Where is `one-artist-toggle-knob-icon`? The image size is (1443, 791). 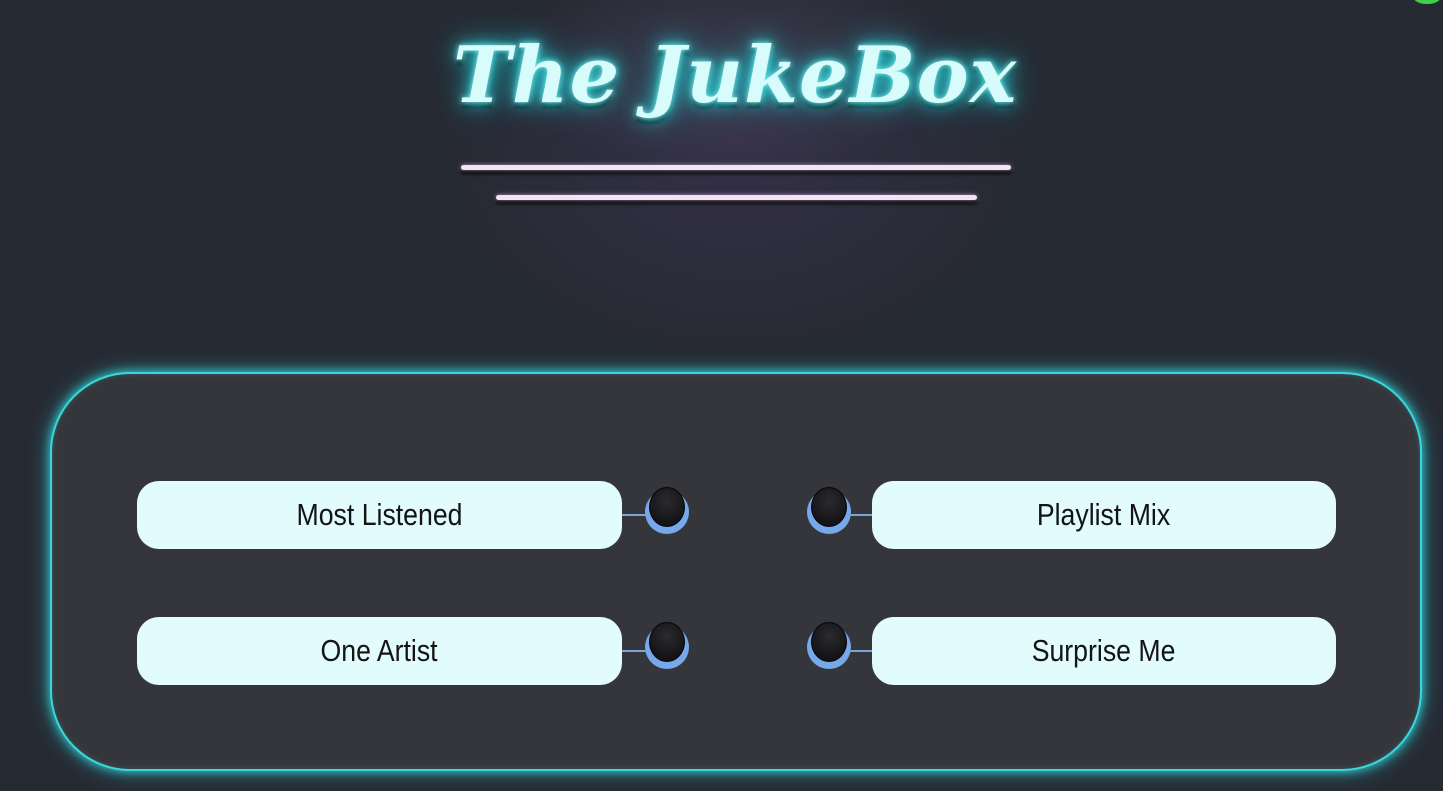 one-artist-toggle-knob-icon is located at coordinates (667, 645).